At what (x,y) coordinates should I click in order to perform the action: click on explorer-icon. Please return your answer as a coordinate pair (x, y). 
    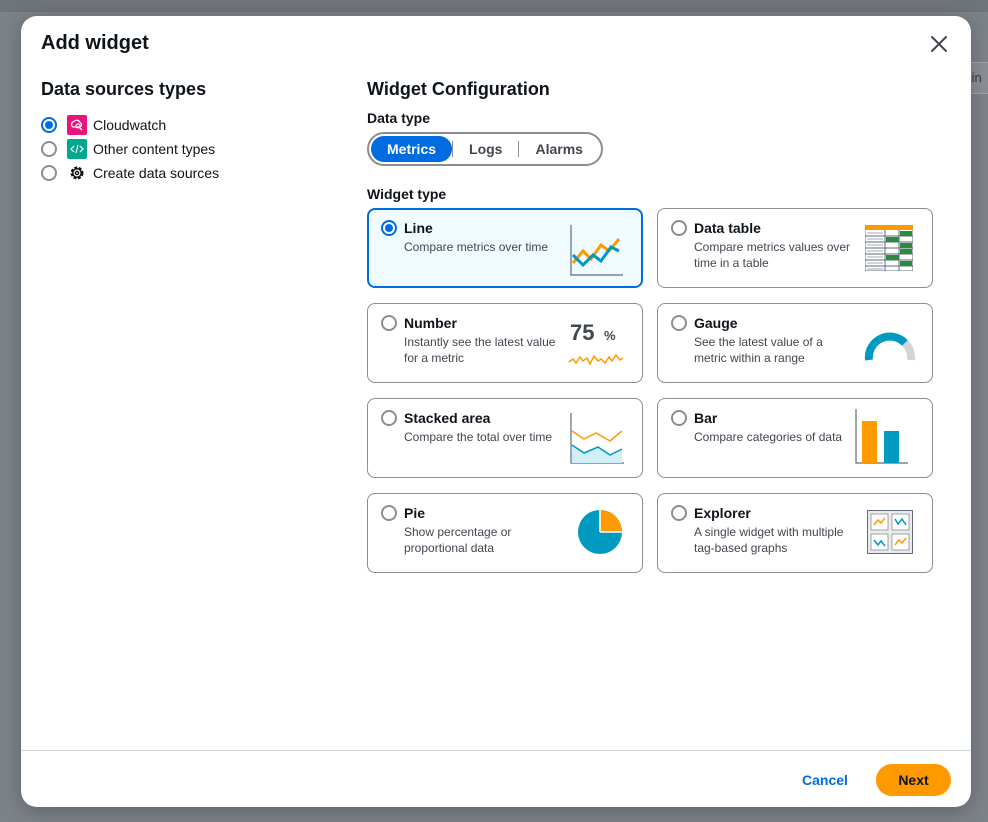
    Looking at the image, I should click on (890, 532).